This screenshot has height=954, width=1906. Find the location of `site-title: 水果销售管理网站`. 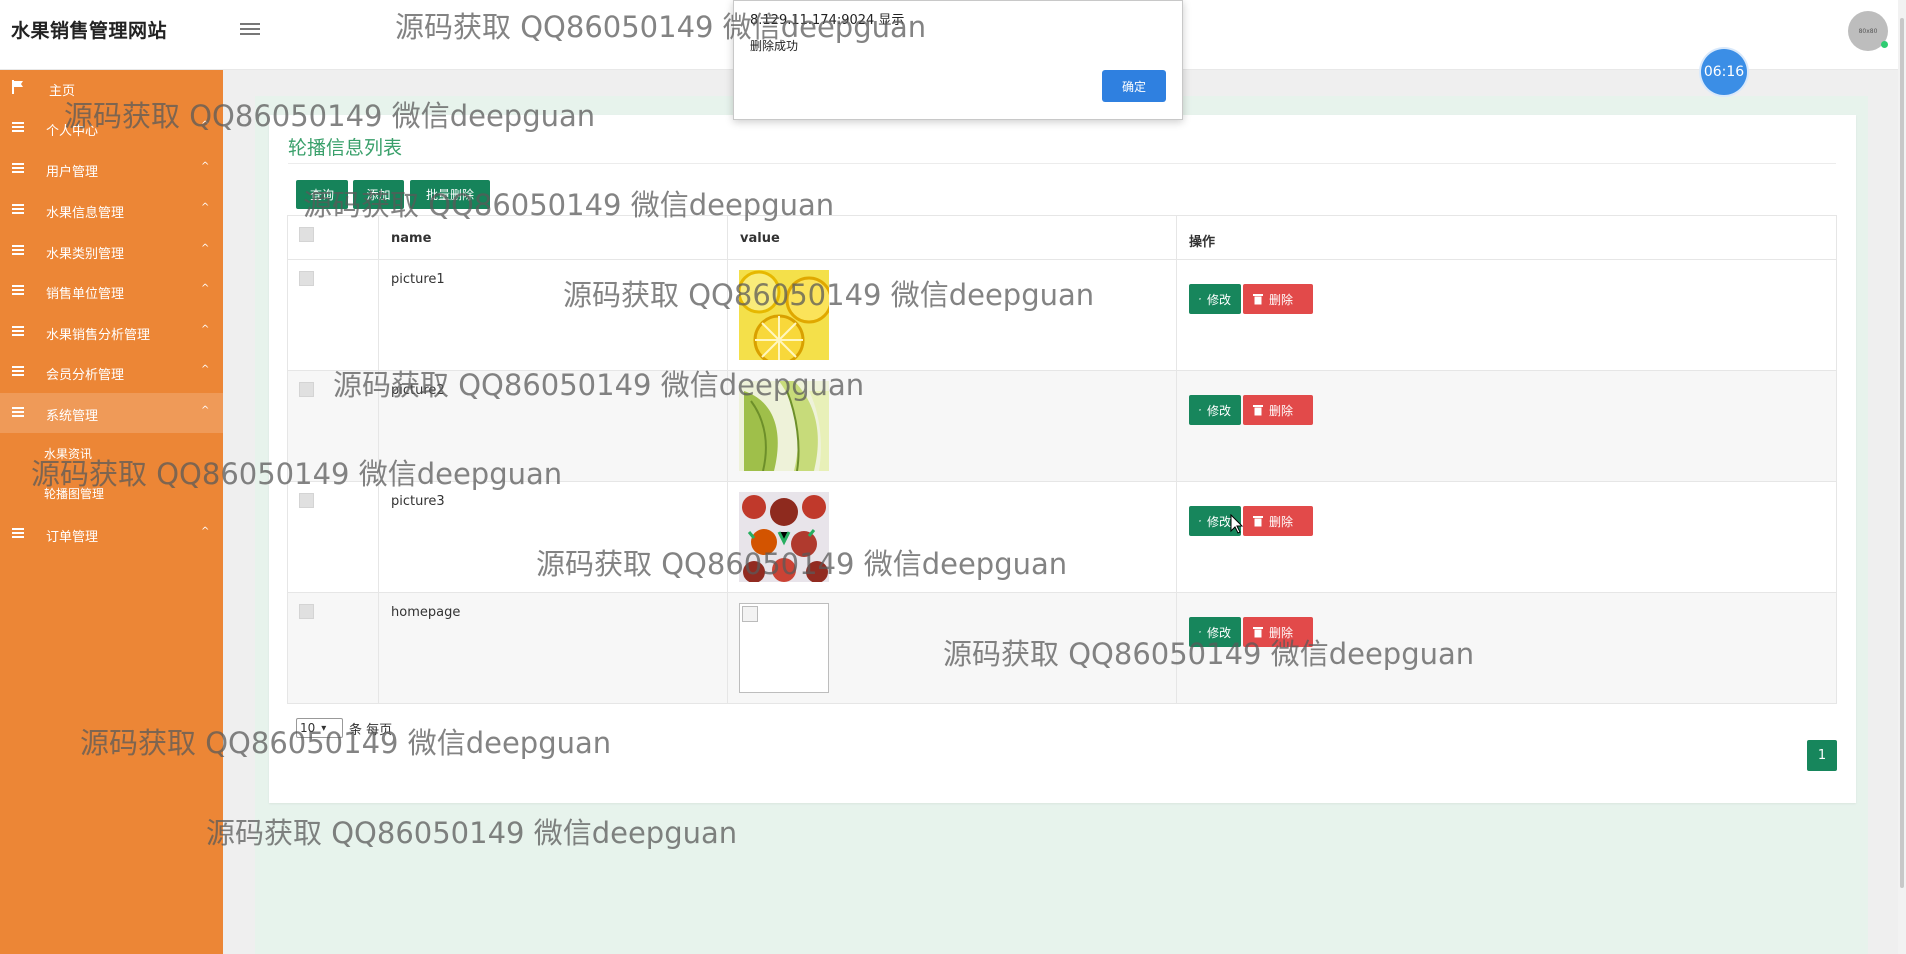

site-title: 水果销售管理网站 is located at coordinates (89, 31).